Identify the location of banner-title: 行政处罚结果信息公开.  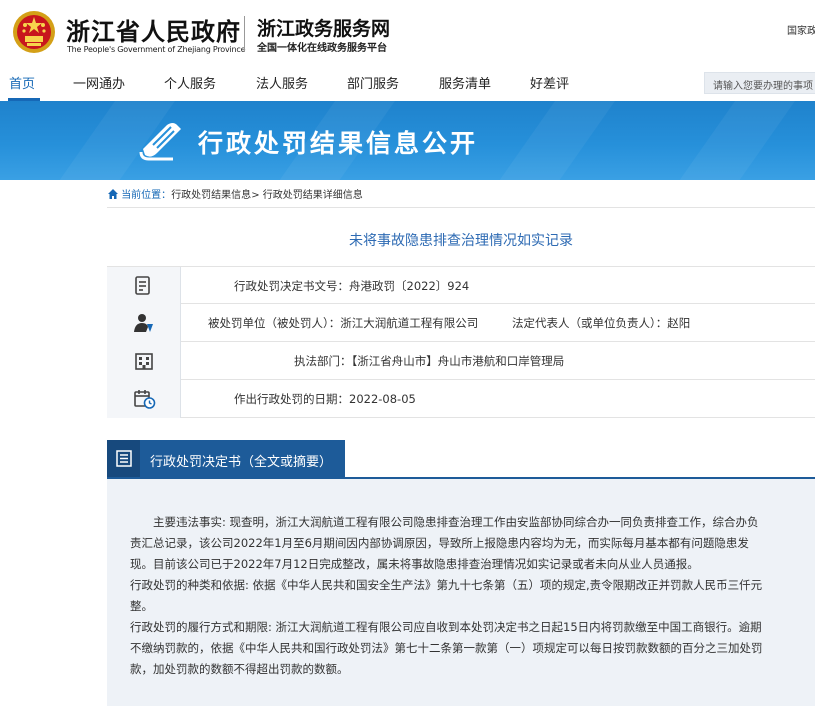
(338, 143).